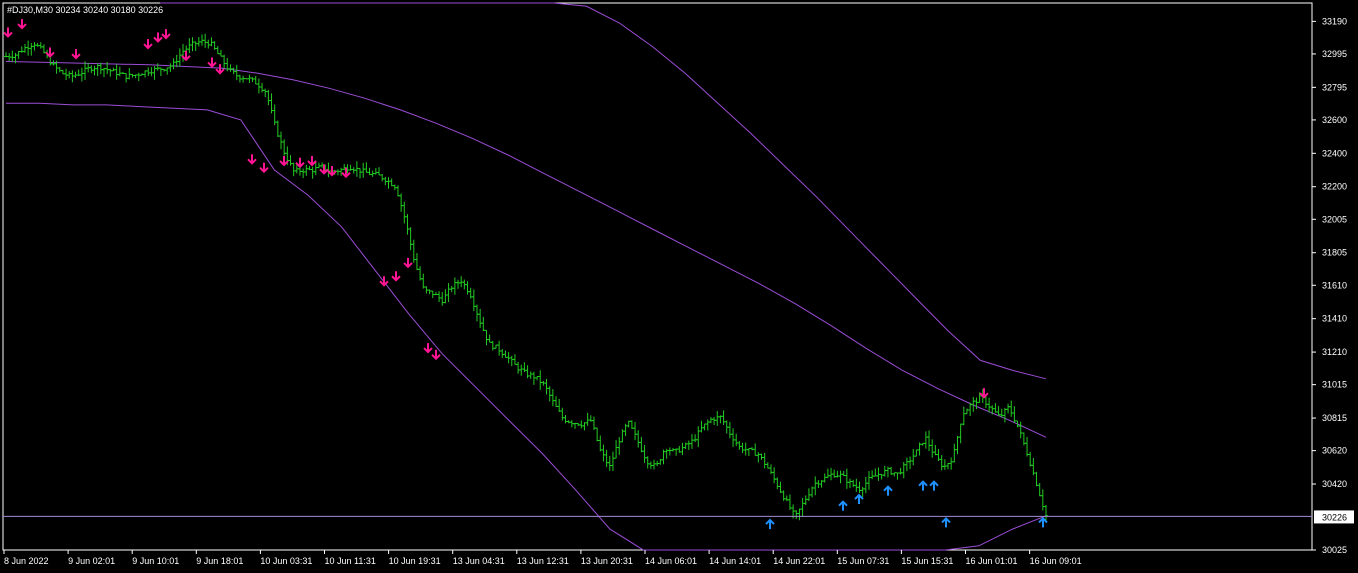 This screenshot has height=573, width=1358. What do you see at coordinates (863, 561) in the screenshot?
I see `time-tick-label: 15 Jun 07:31` at bounding box center [863, 561].